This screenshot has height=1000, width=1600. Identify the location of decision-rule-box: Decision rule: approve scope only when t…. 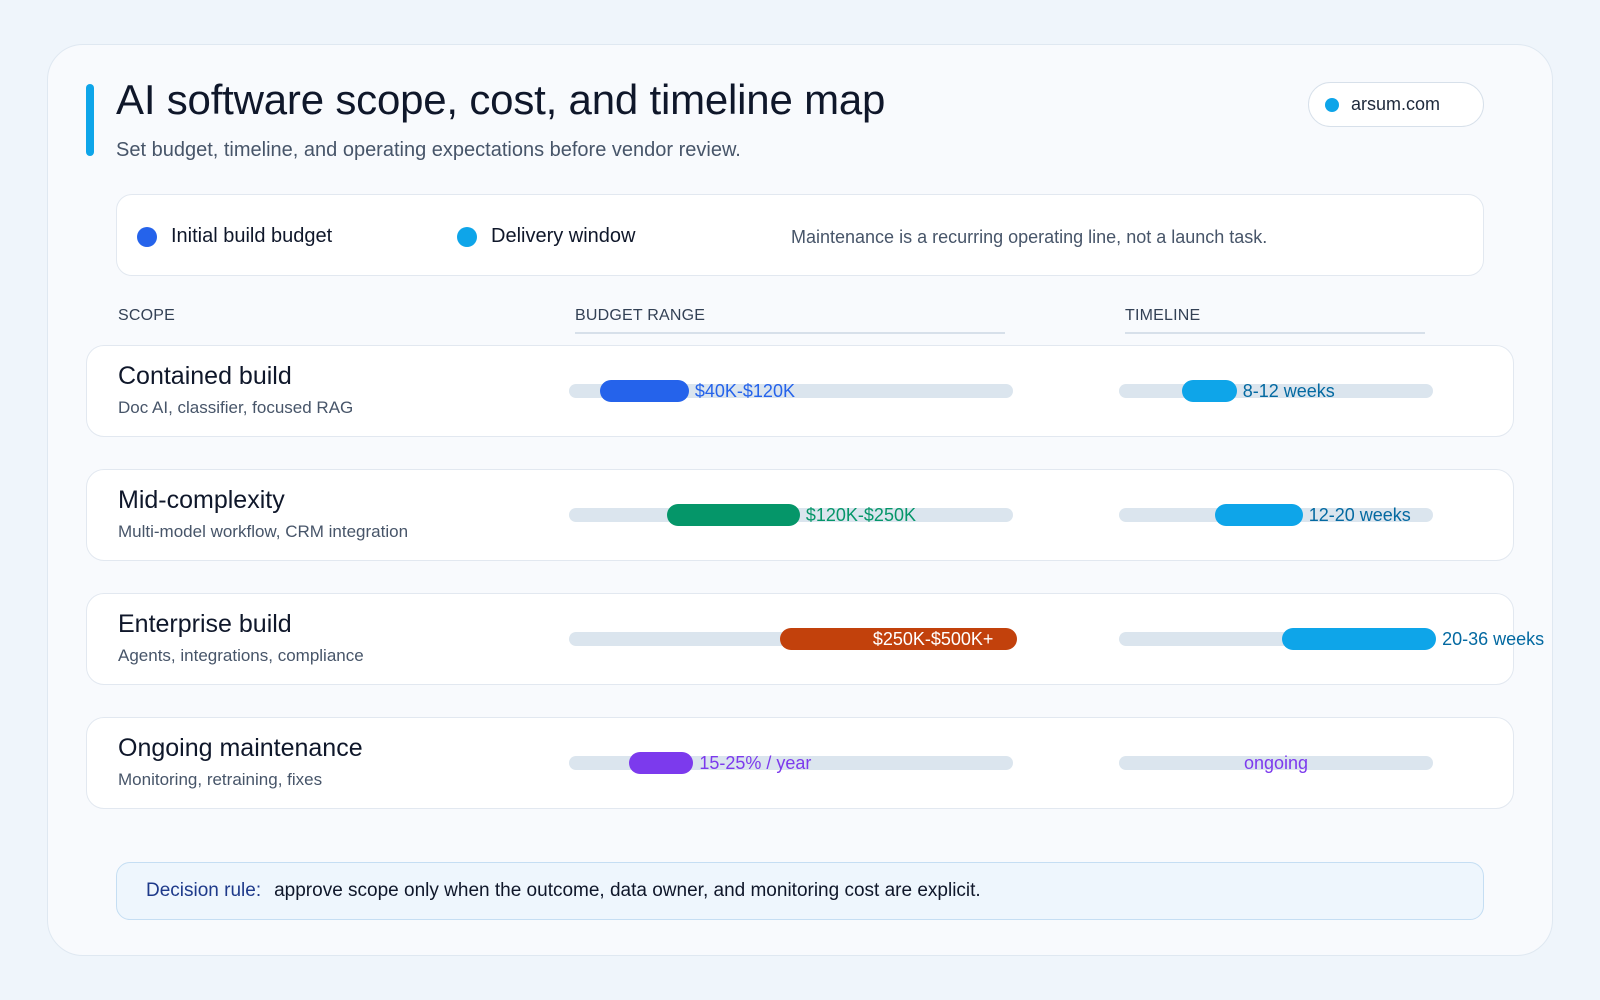
(800, 891).